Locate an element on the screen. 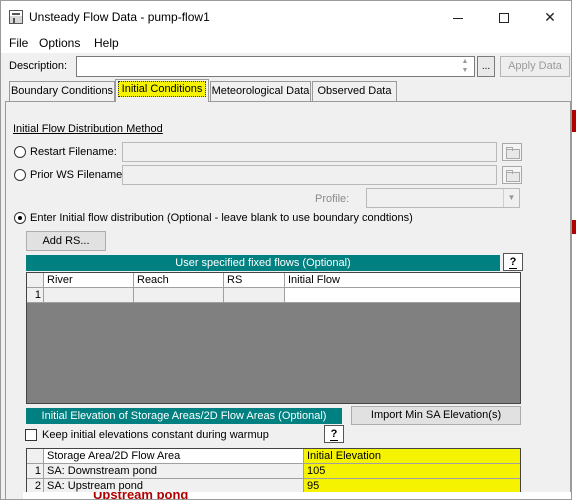 This screenshot has width=576, height=500. tab-boundary-conditions: Boundary Conditions is located at coordinates (62, 91).